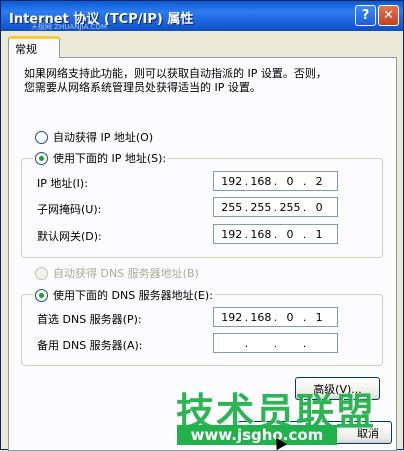  I want to click on default-gateway-input: 192. 168. 0. 1, so click(275, 234).